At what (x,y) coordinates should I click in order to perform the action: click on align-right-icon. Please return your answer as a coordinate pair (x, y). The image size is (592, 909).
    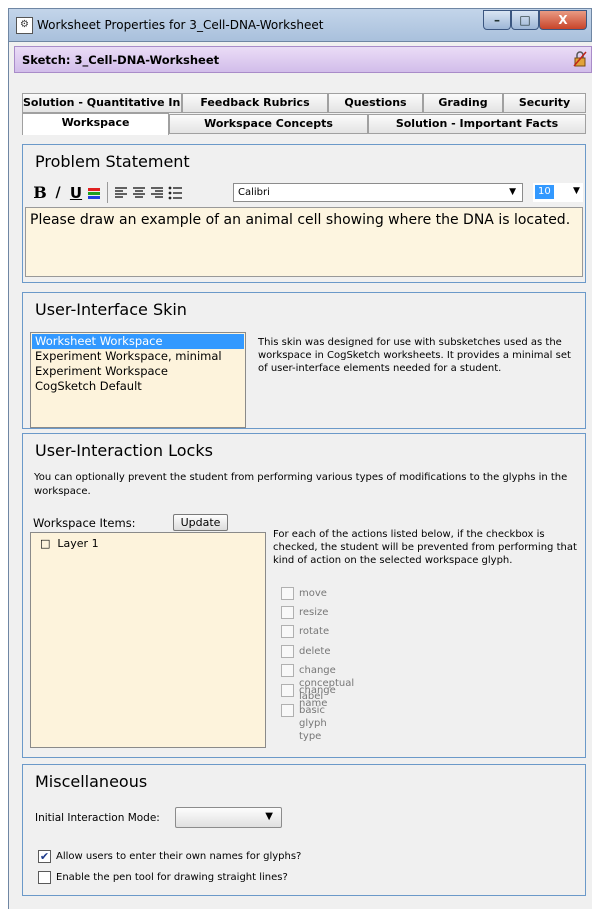
    Looking at the image, I should click on (157, 193).